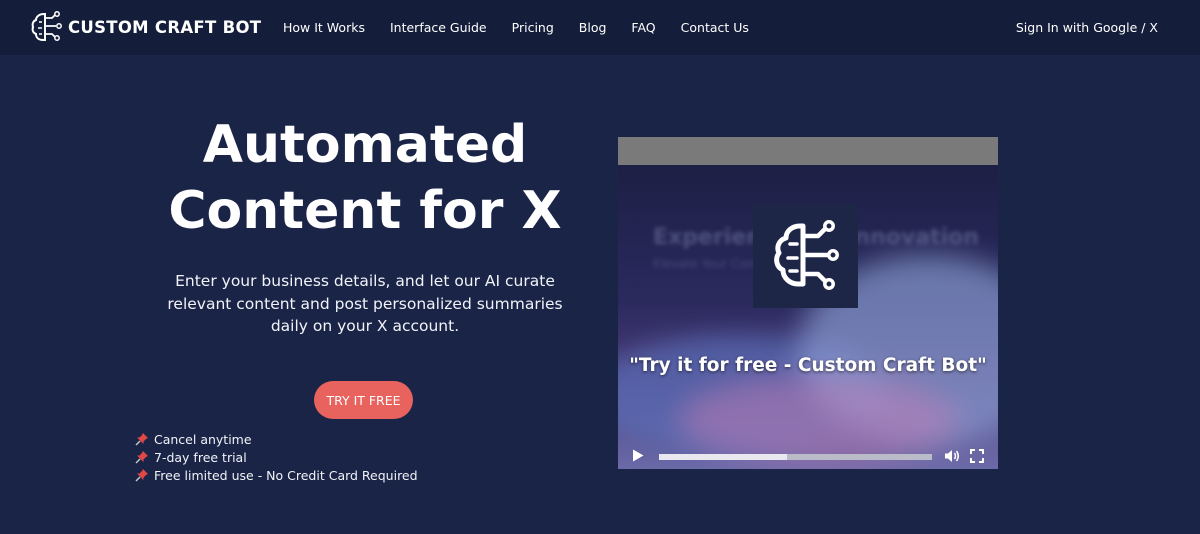 The image size is (1200, 534). I want to click on nav-link-contact-us: Contact Us, so click(715, 27).